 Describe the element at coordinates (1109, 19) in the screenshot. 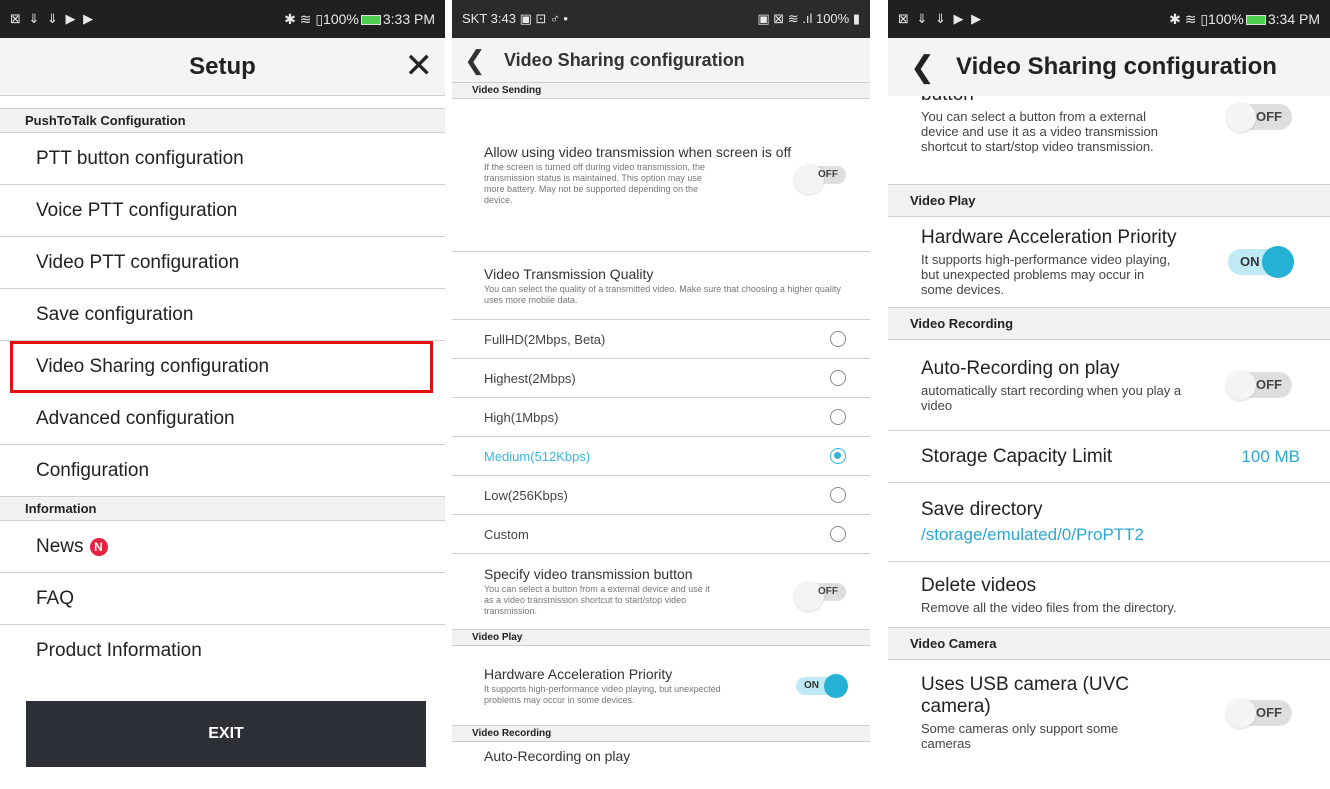

I see `status-bar: ⊠ ⇓ ⇓ ▶ ▶ ✱ ≋ ▯100% 3:34 PM` at that location.